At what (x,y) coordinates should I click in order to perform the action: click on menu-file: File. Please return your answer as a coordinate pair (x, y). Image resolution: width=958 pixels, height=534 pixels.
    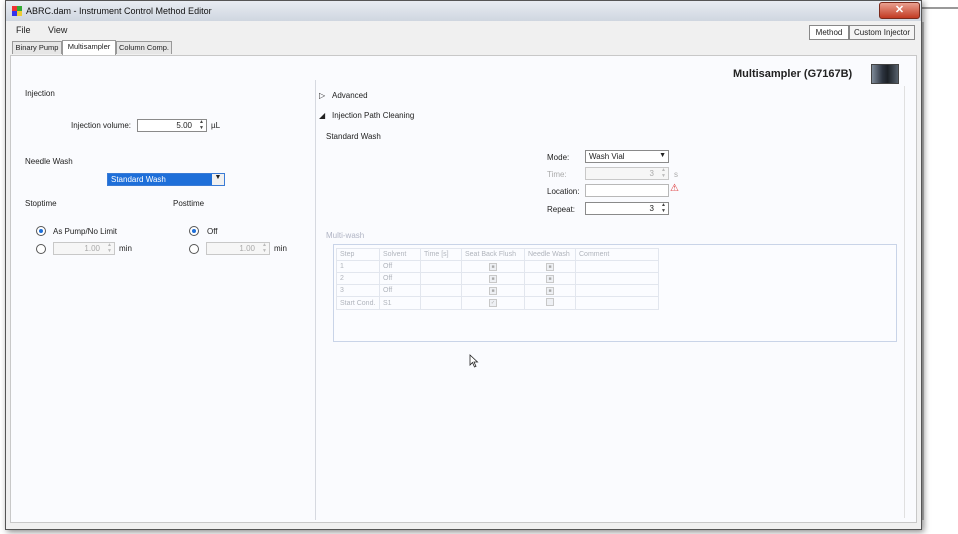
    Looking at the image, I should click on (23, 30).